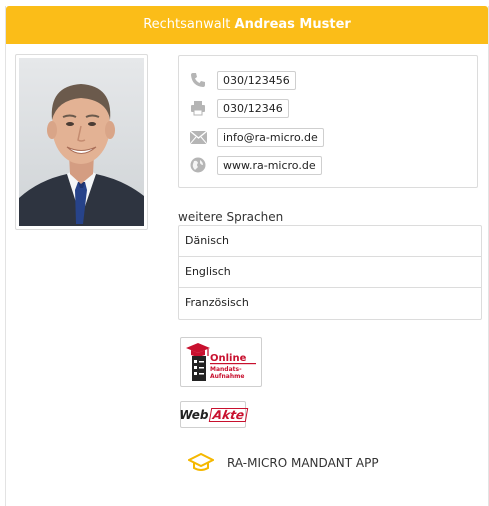 The width and height of the screenshot is (489, 506). What do you see at coordinates (201, 463) in the screenshot?
I see `graduation-cap-icon` at bounding box center [201, 463].